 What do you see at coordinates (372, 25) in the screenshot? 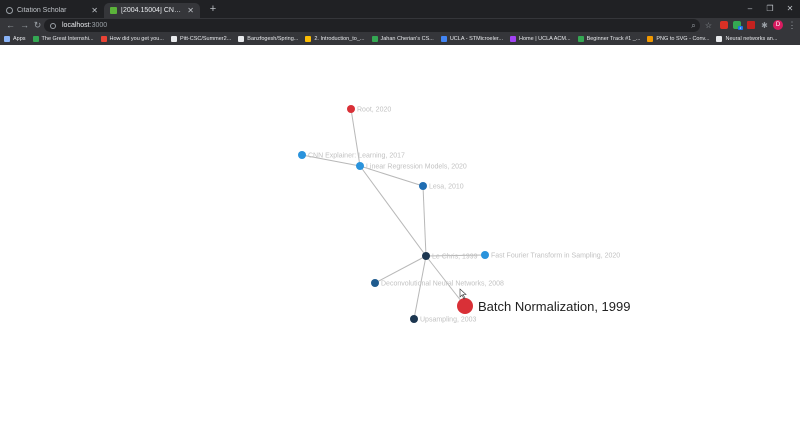
I see `address-bar: localhost:3000` at bounding box center [372, 25].